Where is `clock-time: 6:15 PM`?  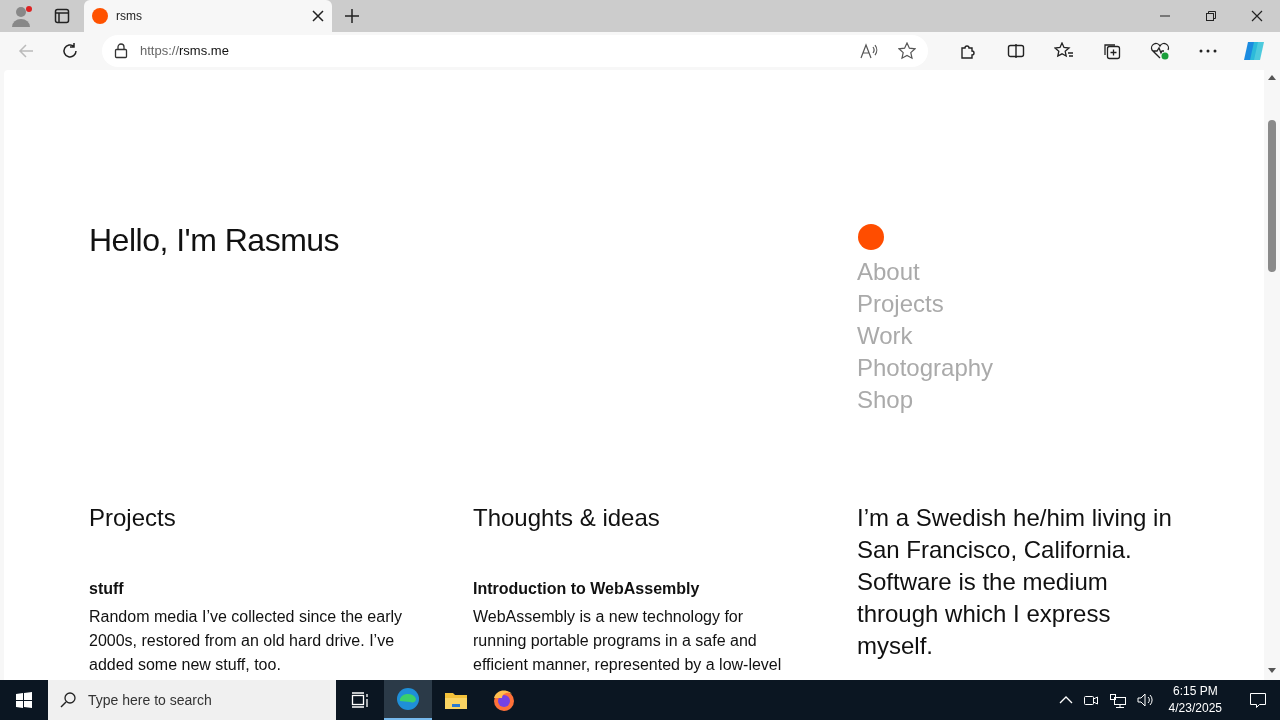
clock-time: 6:15 PM is located at coordinates (1195, 691).